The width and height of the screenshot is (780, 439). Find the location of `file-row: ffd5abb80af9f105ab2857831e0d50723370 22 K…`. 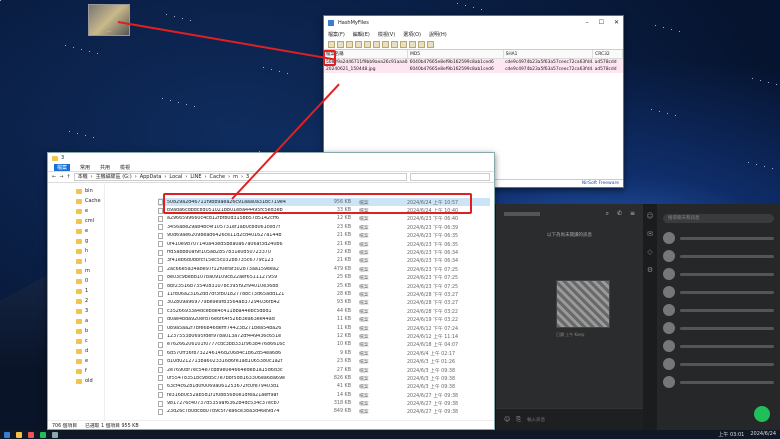

file-row: ffd5abb80af9f105ab2857831e0d50723370 22 K… is located at coordinates (324, 252).